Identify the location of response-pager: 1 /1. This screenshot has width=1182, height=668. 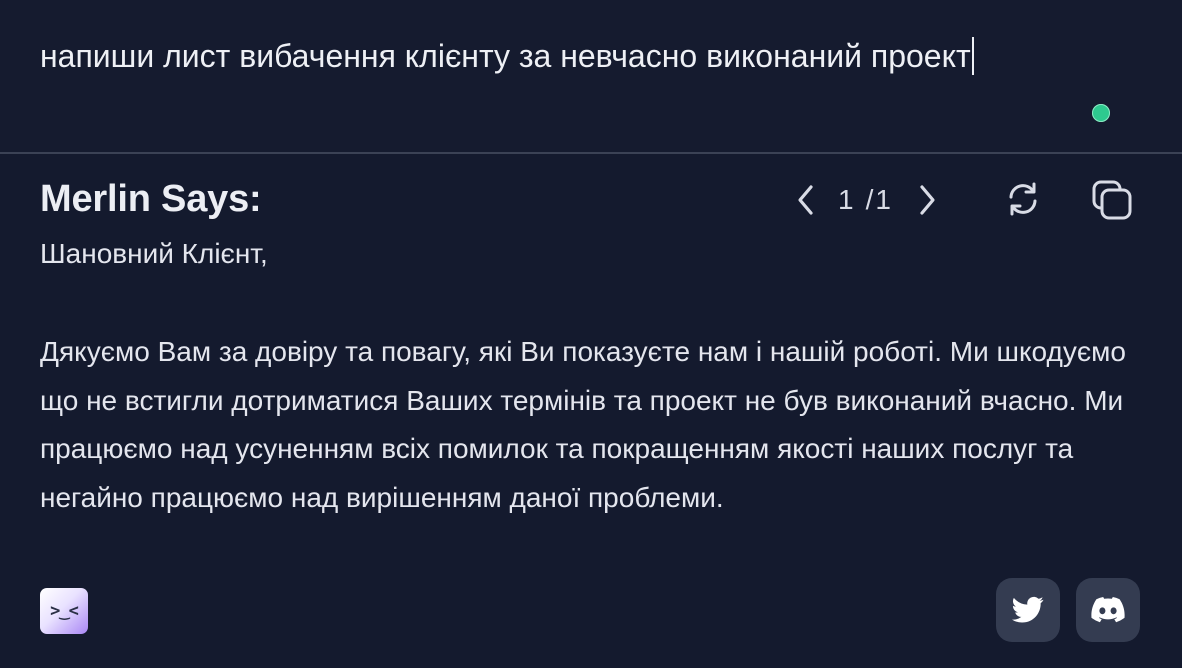
(866, 200).